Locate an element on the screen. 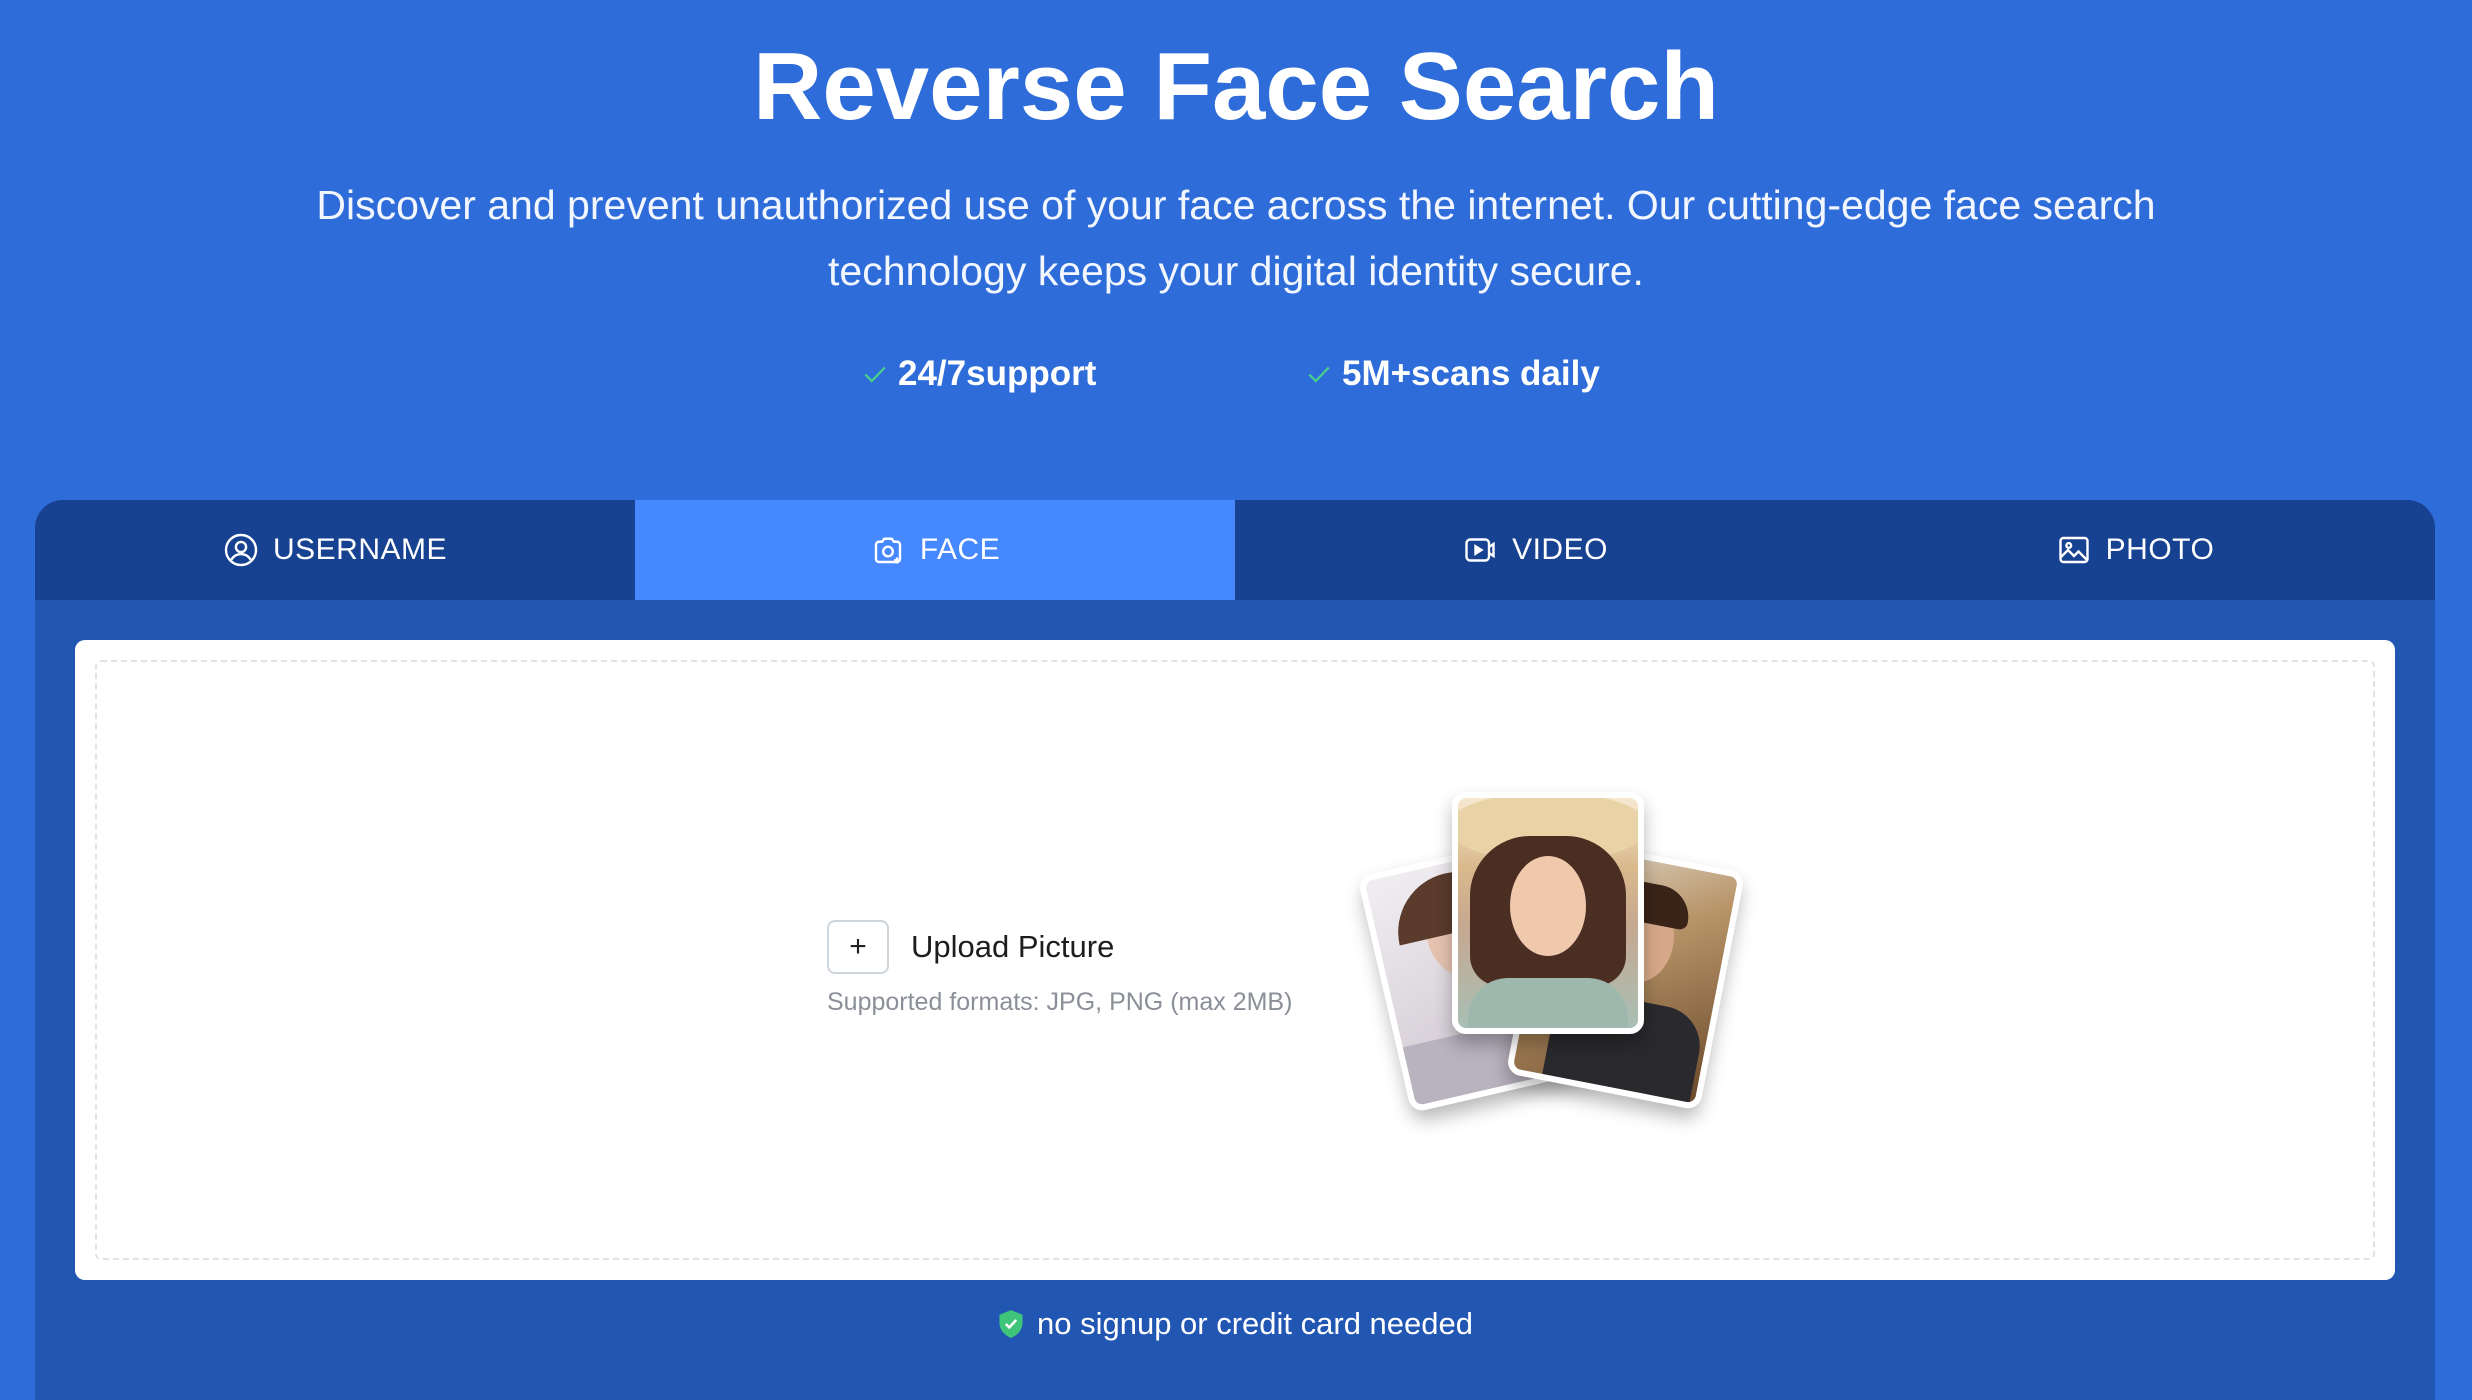 The width and height of the screenshot is (2472, 1400). user-circle-icon is located at coordinates (241, 550).